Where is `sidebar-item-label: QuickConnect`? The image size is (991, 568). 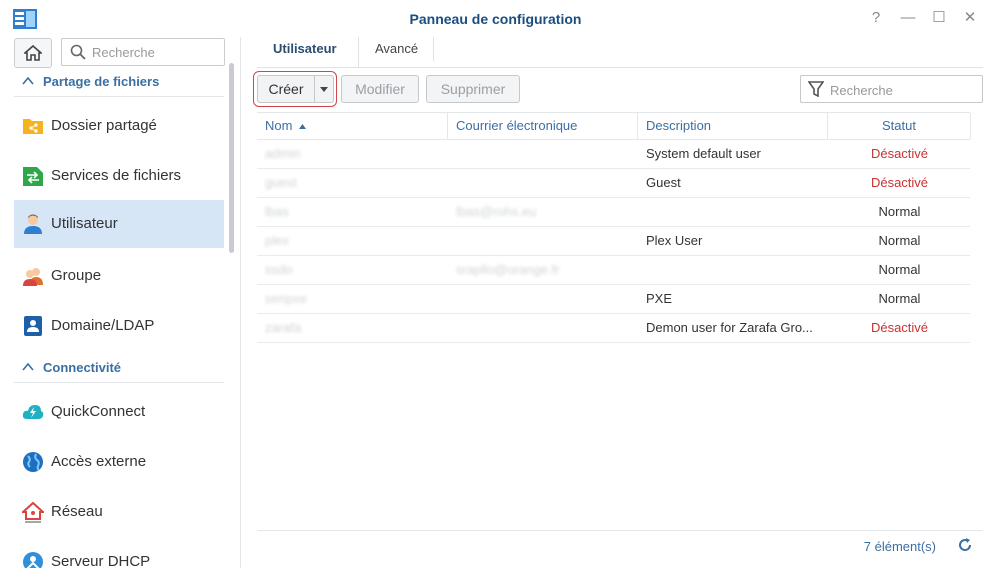
sidebar-item-label: QuickConnect is located at coordinates (98, 411).